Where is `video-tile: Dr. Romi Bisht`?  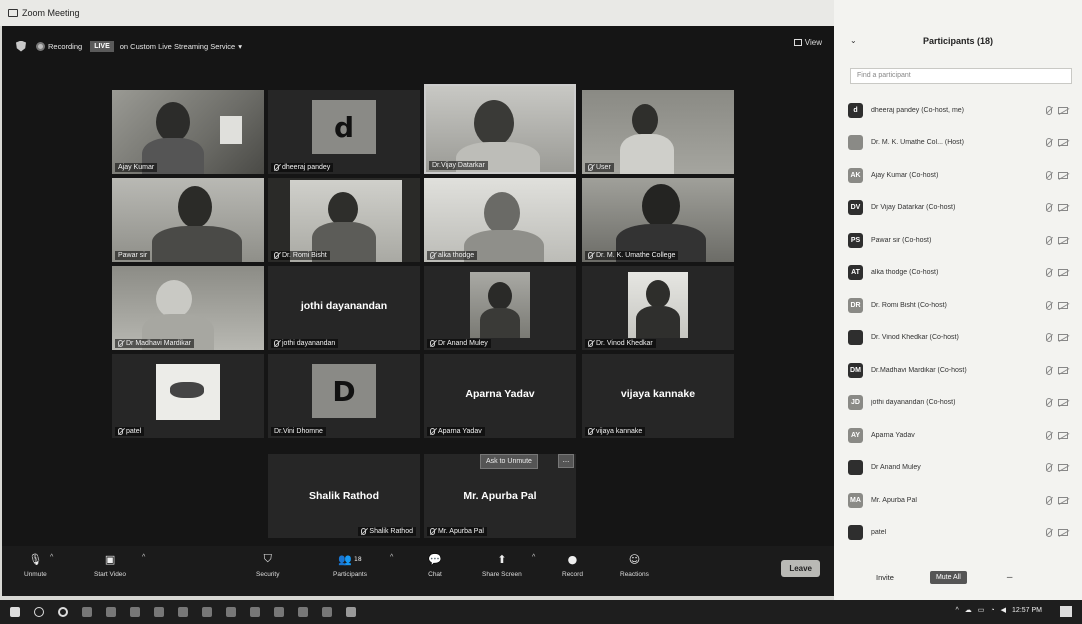 video-tile: Dr. Romi Bisht is located at coordinates (344, 220).